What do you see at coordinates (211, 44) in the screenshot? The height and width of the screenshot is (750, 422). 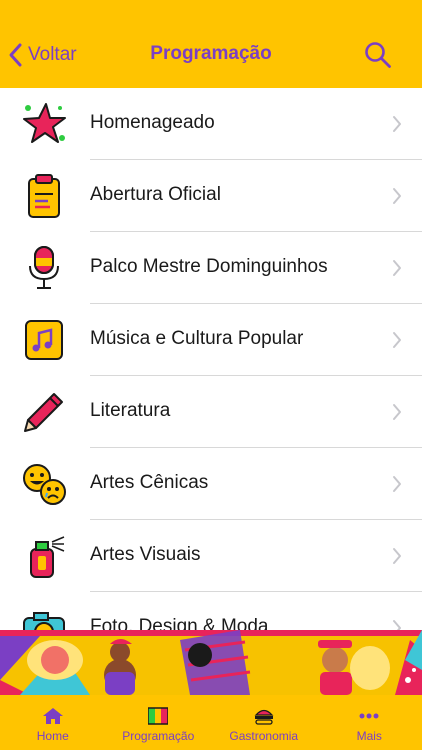 I see `navigation-bar: Voltar Programação` at bounding box center [211, 44].